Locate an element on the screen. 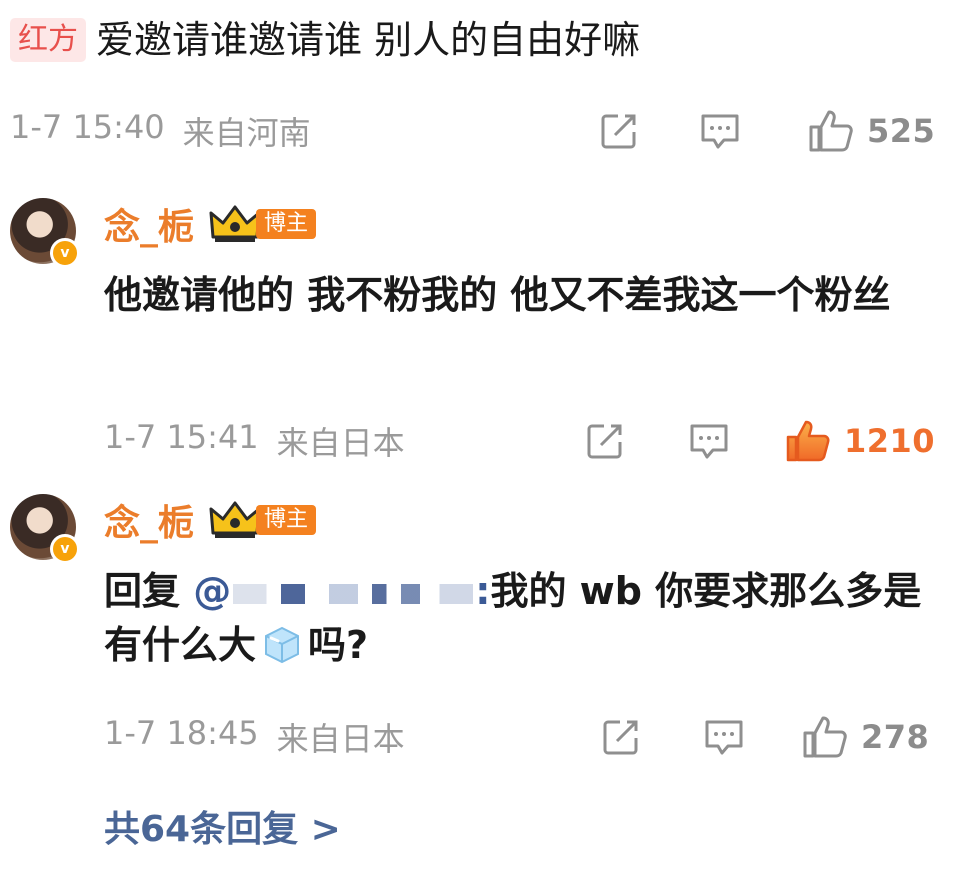  reply-text: 他邀请他的 我不粉我的 他又不差我这一个粉丝 is located at coordinates (497, 295).